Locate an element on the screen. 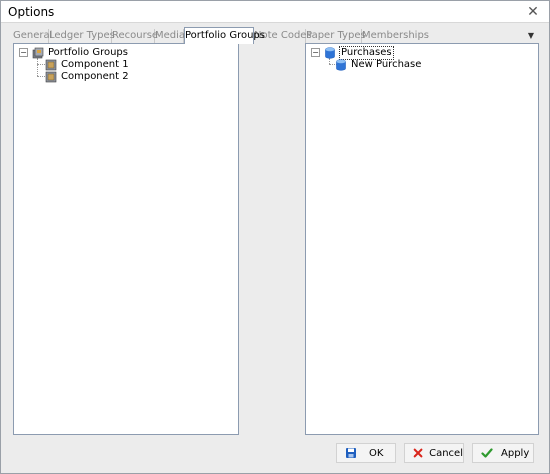  tree-node-label: New Purchase is located at coordinates (386, 64).